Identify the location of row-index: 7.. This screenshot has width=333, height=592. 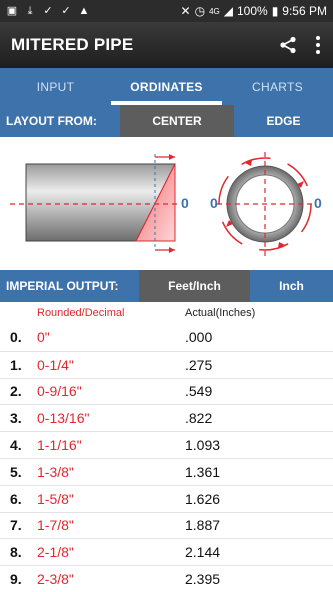
(16, 525).